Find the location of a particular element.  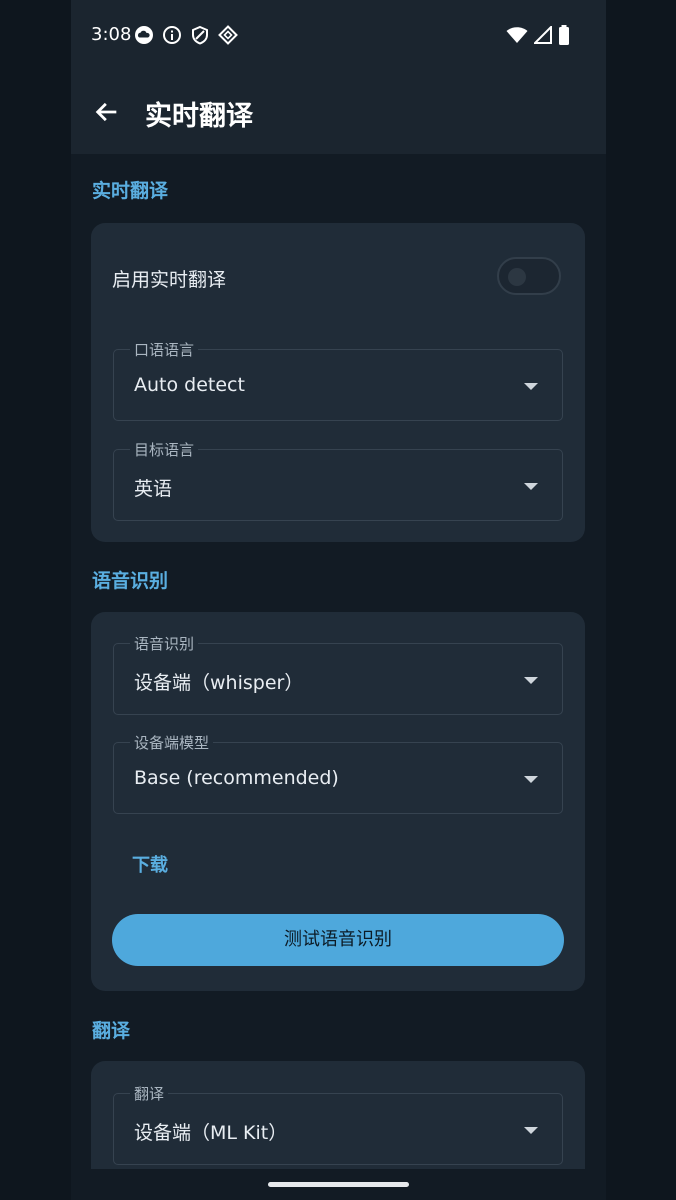

spoken-language-label: 口语语言 is located at coordinates (164, 349).